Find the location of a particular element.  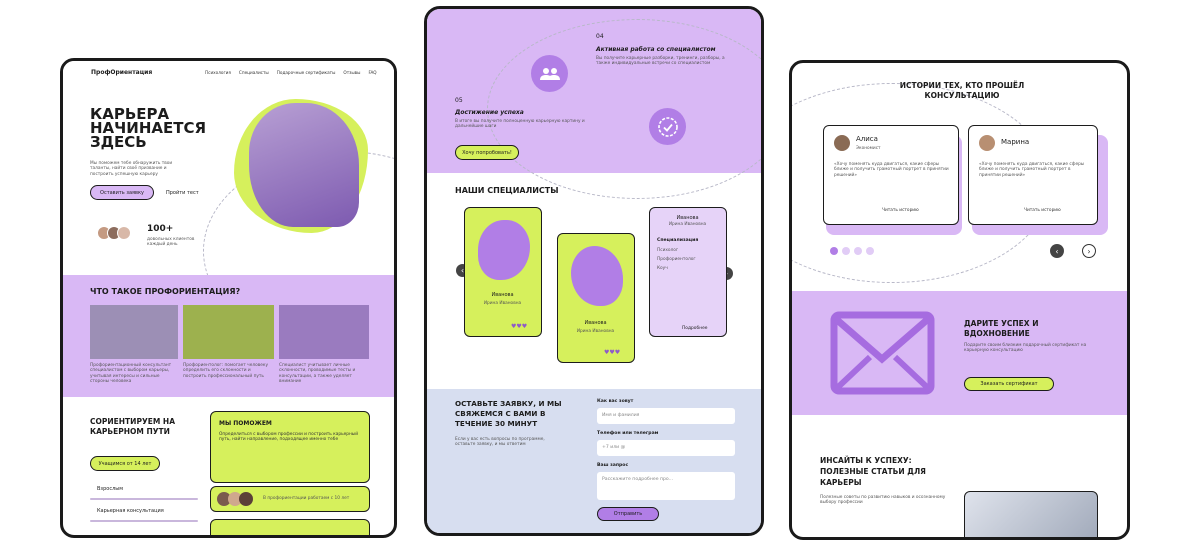

experts-mini-card: В профориентации работаем с 10 лет is located at coordinates (290, 499).